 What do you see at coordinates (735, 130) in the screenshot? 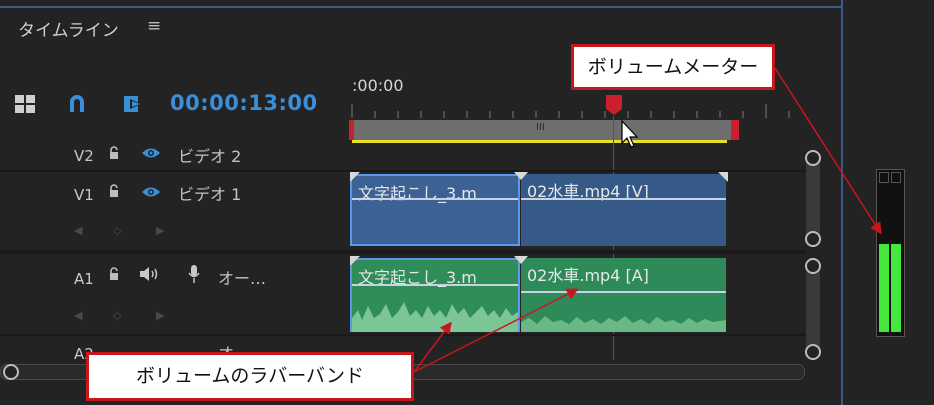
I see `out-point-marker` at bounding box center [735, 130].